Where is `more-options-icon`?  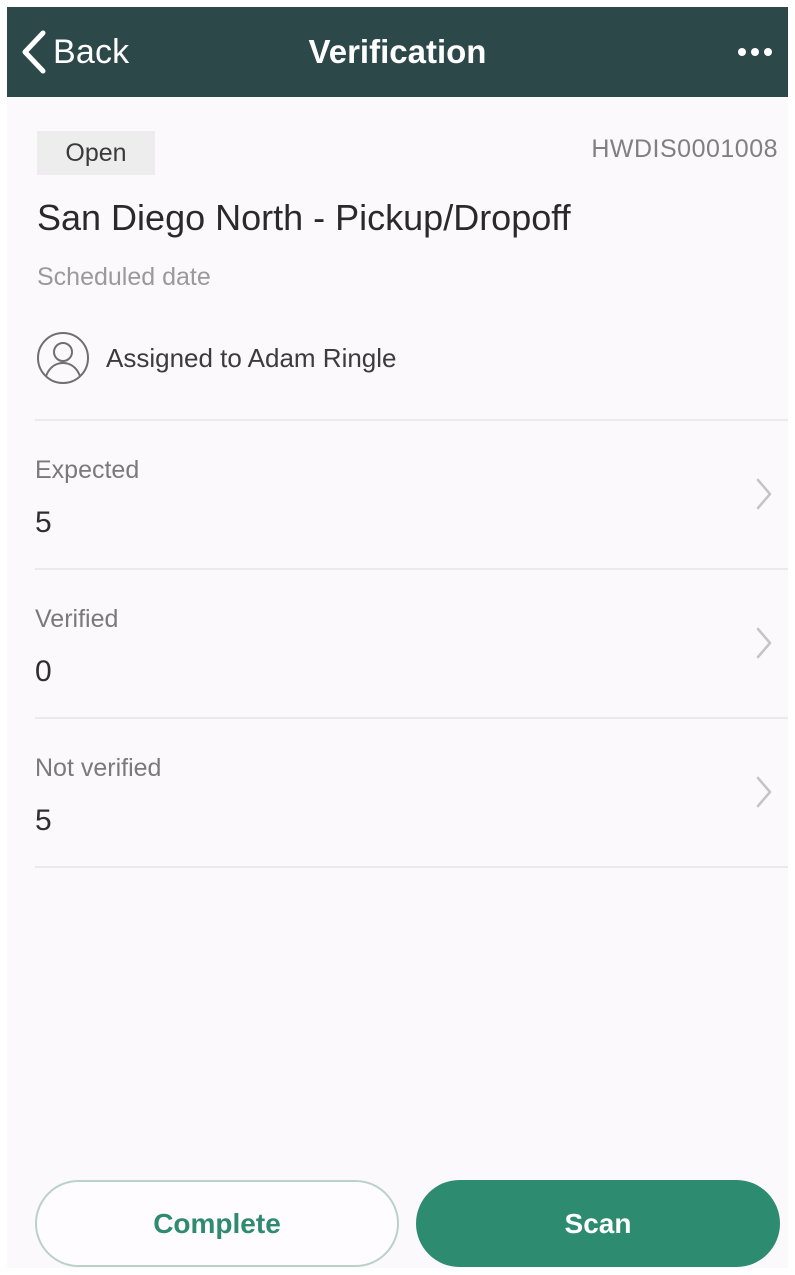 more-options-icon is located at coordinates (755, 52).